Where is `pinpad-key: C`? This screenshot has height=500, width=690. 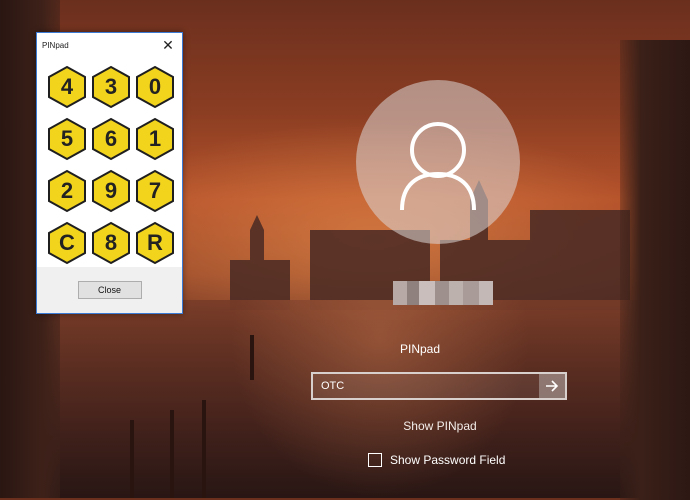 pinpad-key: C is located at coordinates (67, 243).